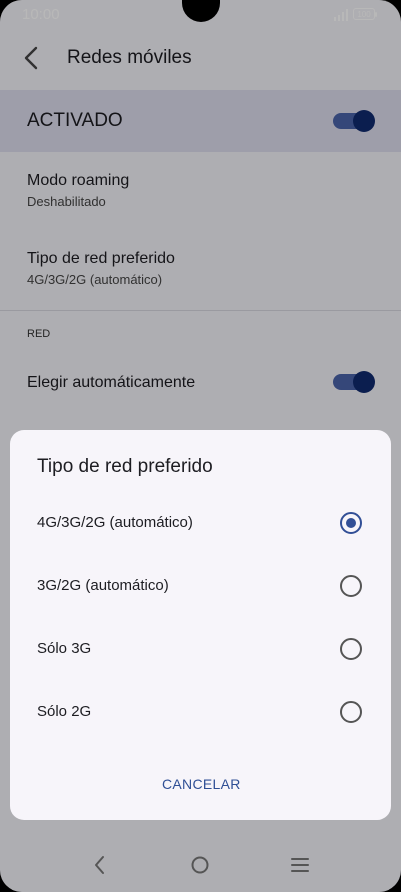 Image resolution: width=401 pixels, height=892 pixels. Describe the element at coordinates (200, 714) in the screenshot. I see `option-solo-2g: Sólo 2G` at that location.